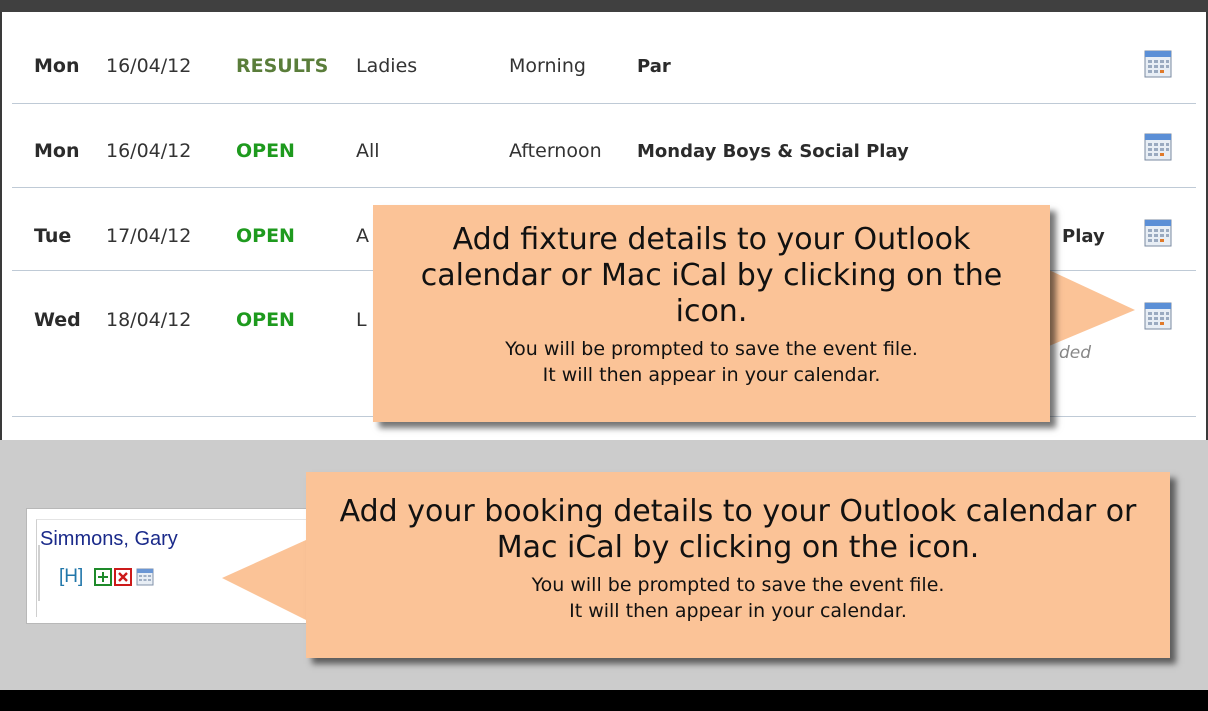 The height and width of the screenshot is (711, 1208). I want to click on fixture-day: Wed, so click(57, 320).